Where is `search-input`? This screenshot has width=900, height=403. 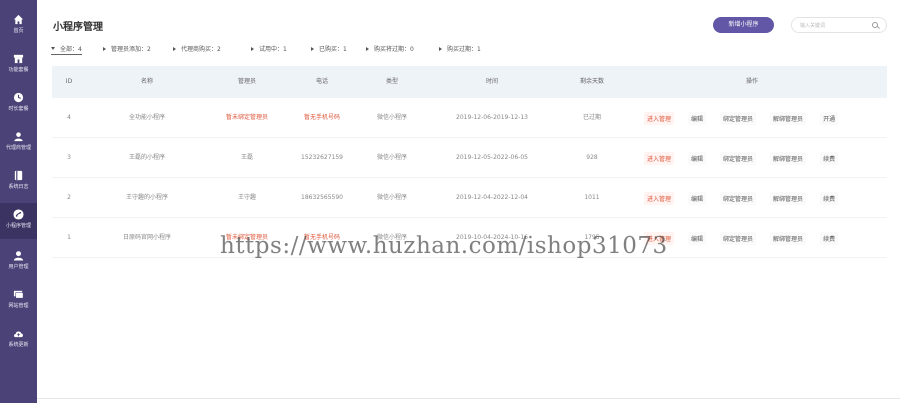
search-input is located at coordinates (835, 25).